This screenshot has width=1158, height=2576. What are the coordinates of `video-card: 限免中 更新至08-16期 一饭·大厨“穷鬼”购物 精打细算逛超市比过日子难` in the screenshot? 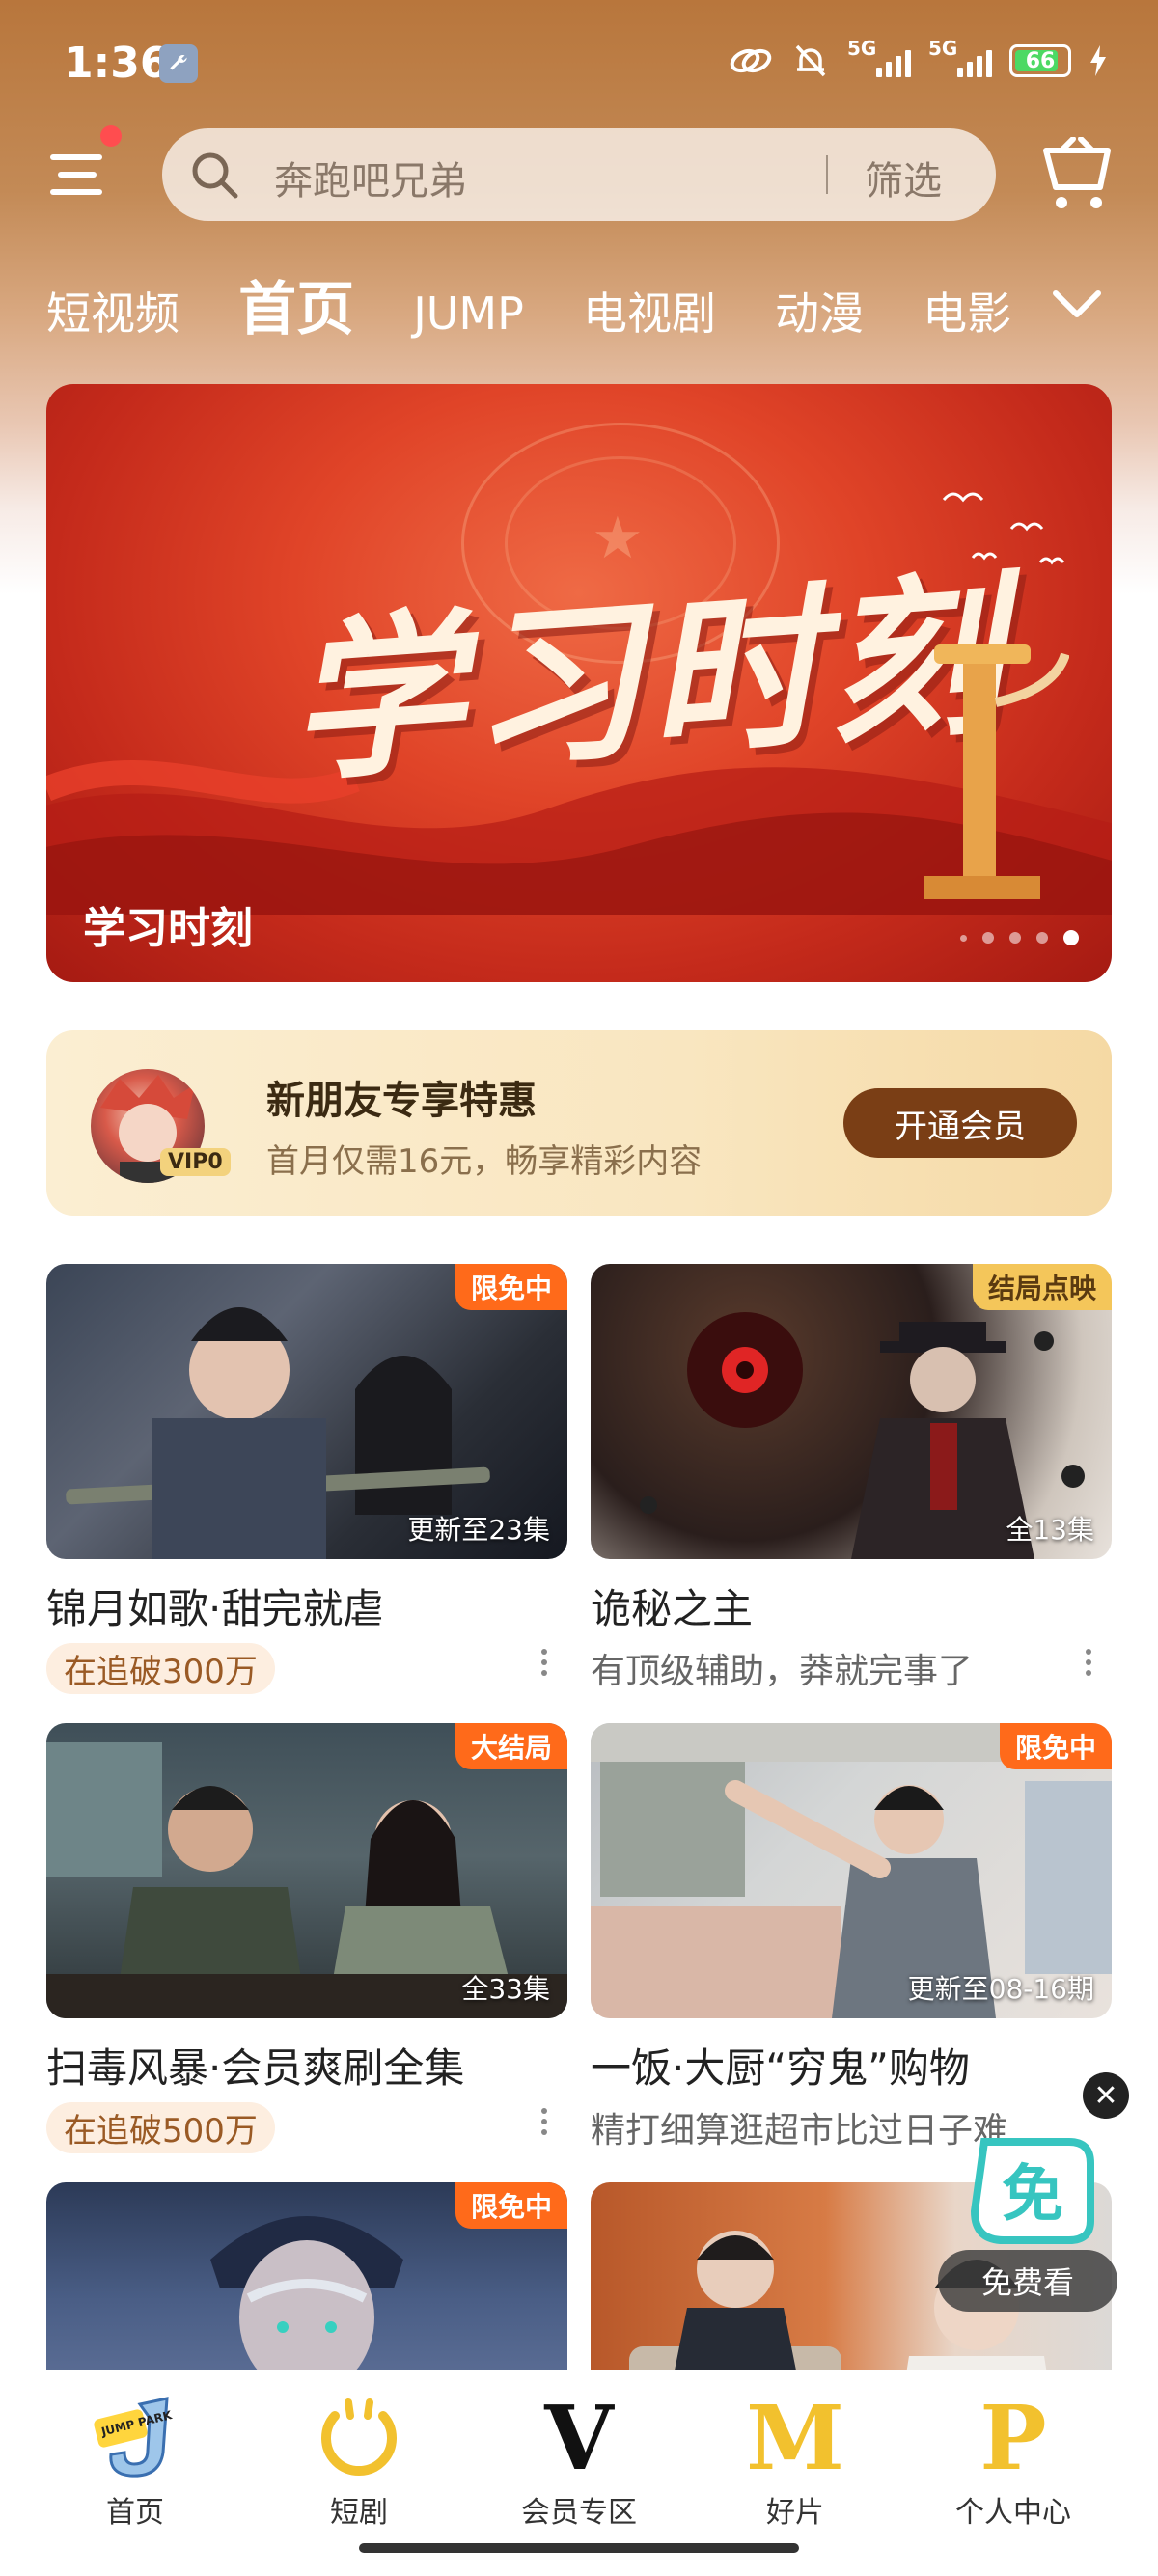 It's located at (851, 1937).